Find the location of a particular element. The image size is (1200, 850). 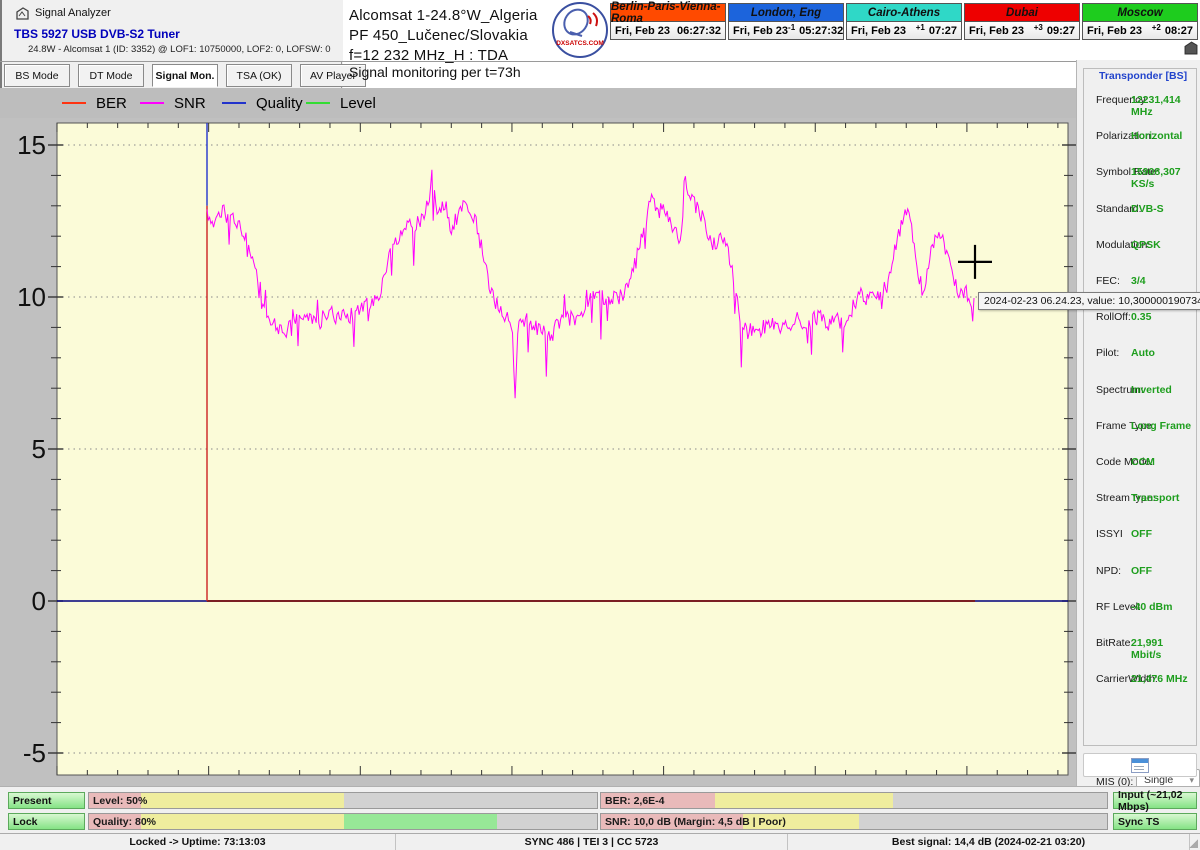

clock-time: 08:27 is located at coordinates (1178, 30).